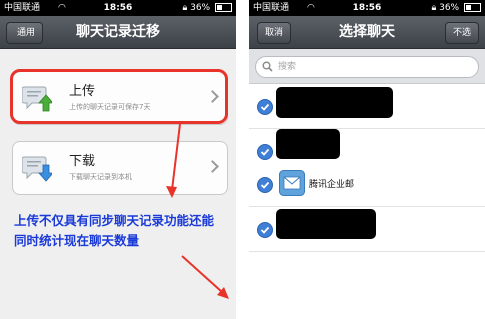  What do you see at coordinates (367, 184) in the screenshot?
I see `chat-row: 腾讯企业邮` at bounding box center [367, 184].